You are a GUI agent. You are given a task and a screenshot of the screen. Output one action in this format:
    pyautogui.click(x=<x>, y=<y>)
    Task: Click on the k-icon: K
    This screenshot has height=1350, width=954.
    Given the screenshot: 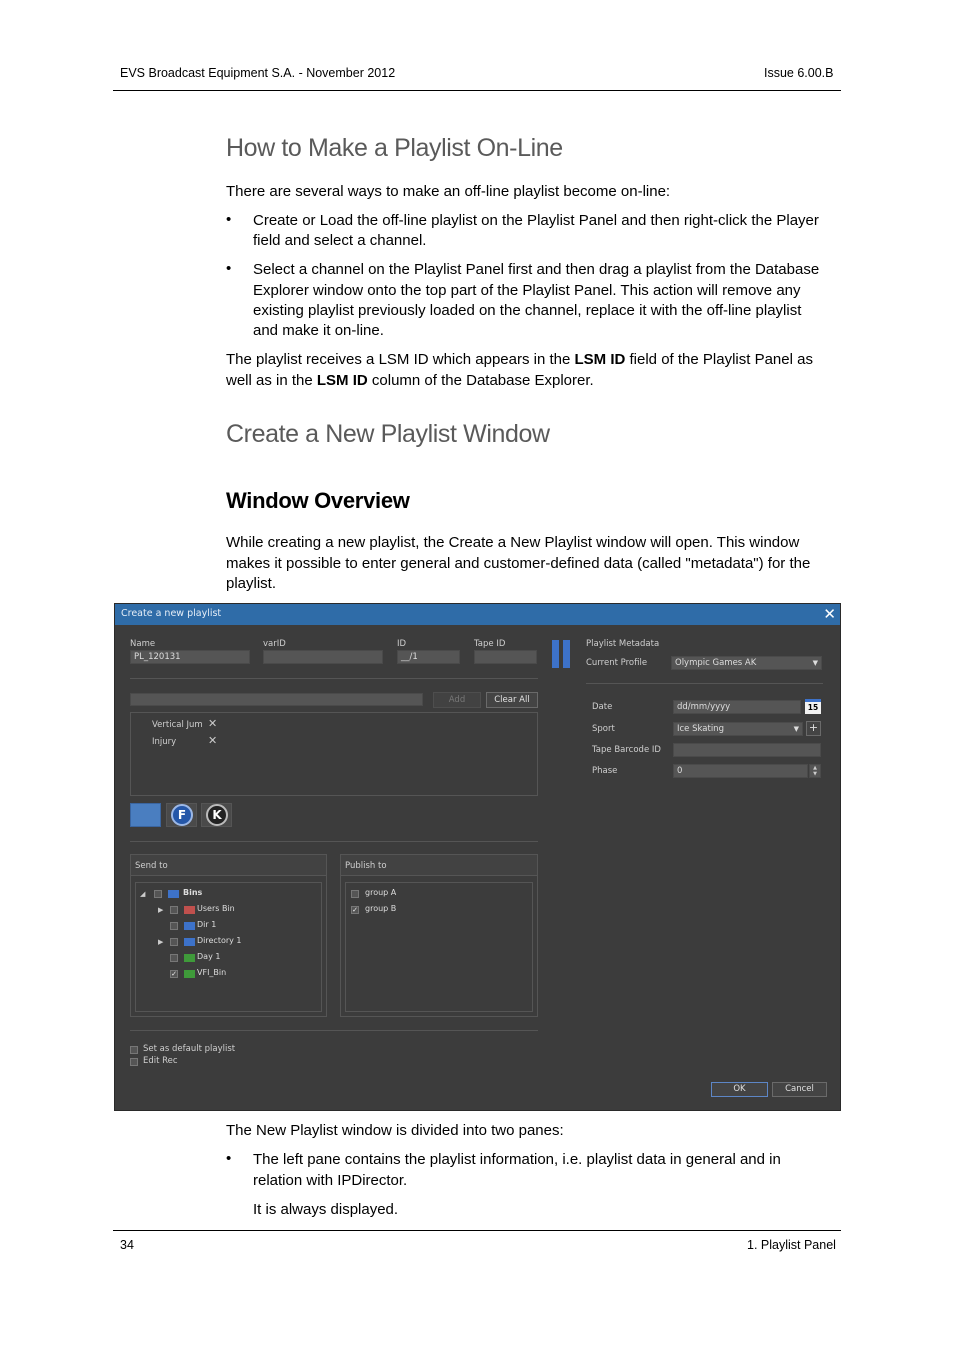 What is the action you would take?
    pyautogui.click(x=217, y=815)
    